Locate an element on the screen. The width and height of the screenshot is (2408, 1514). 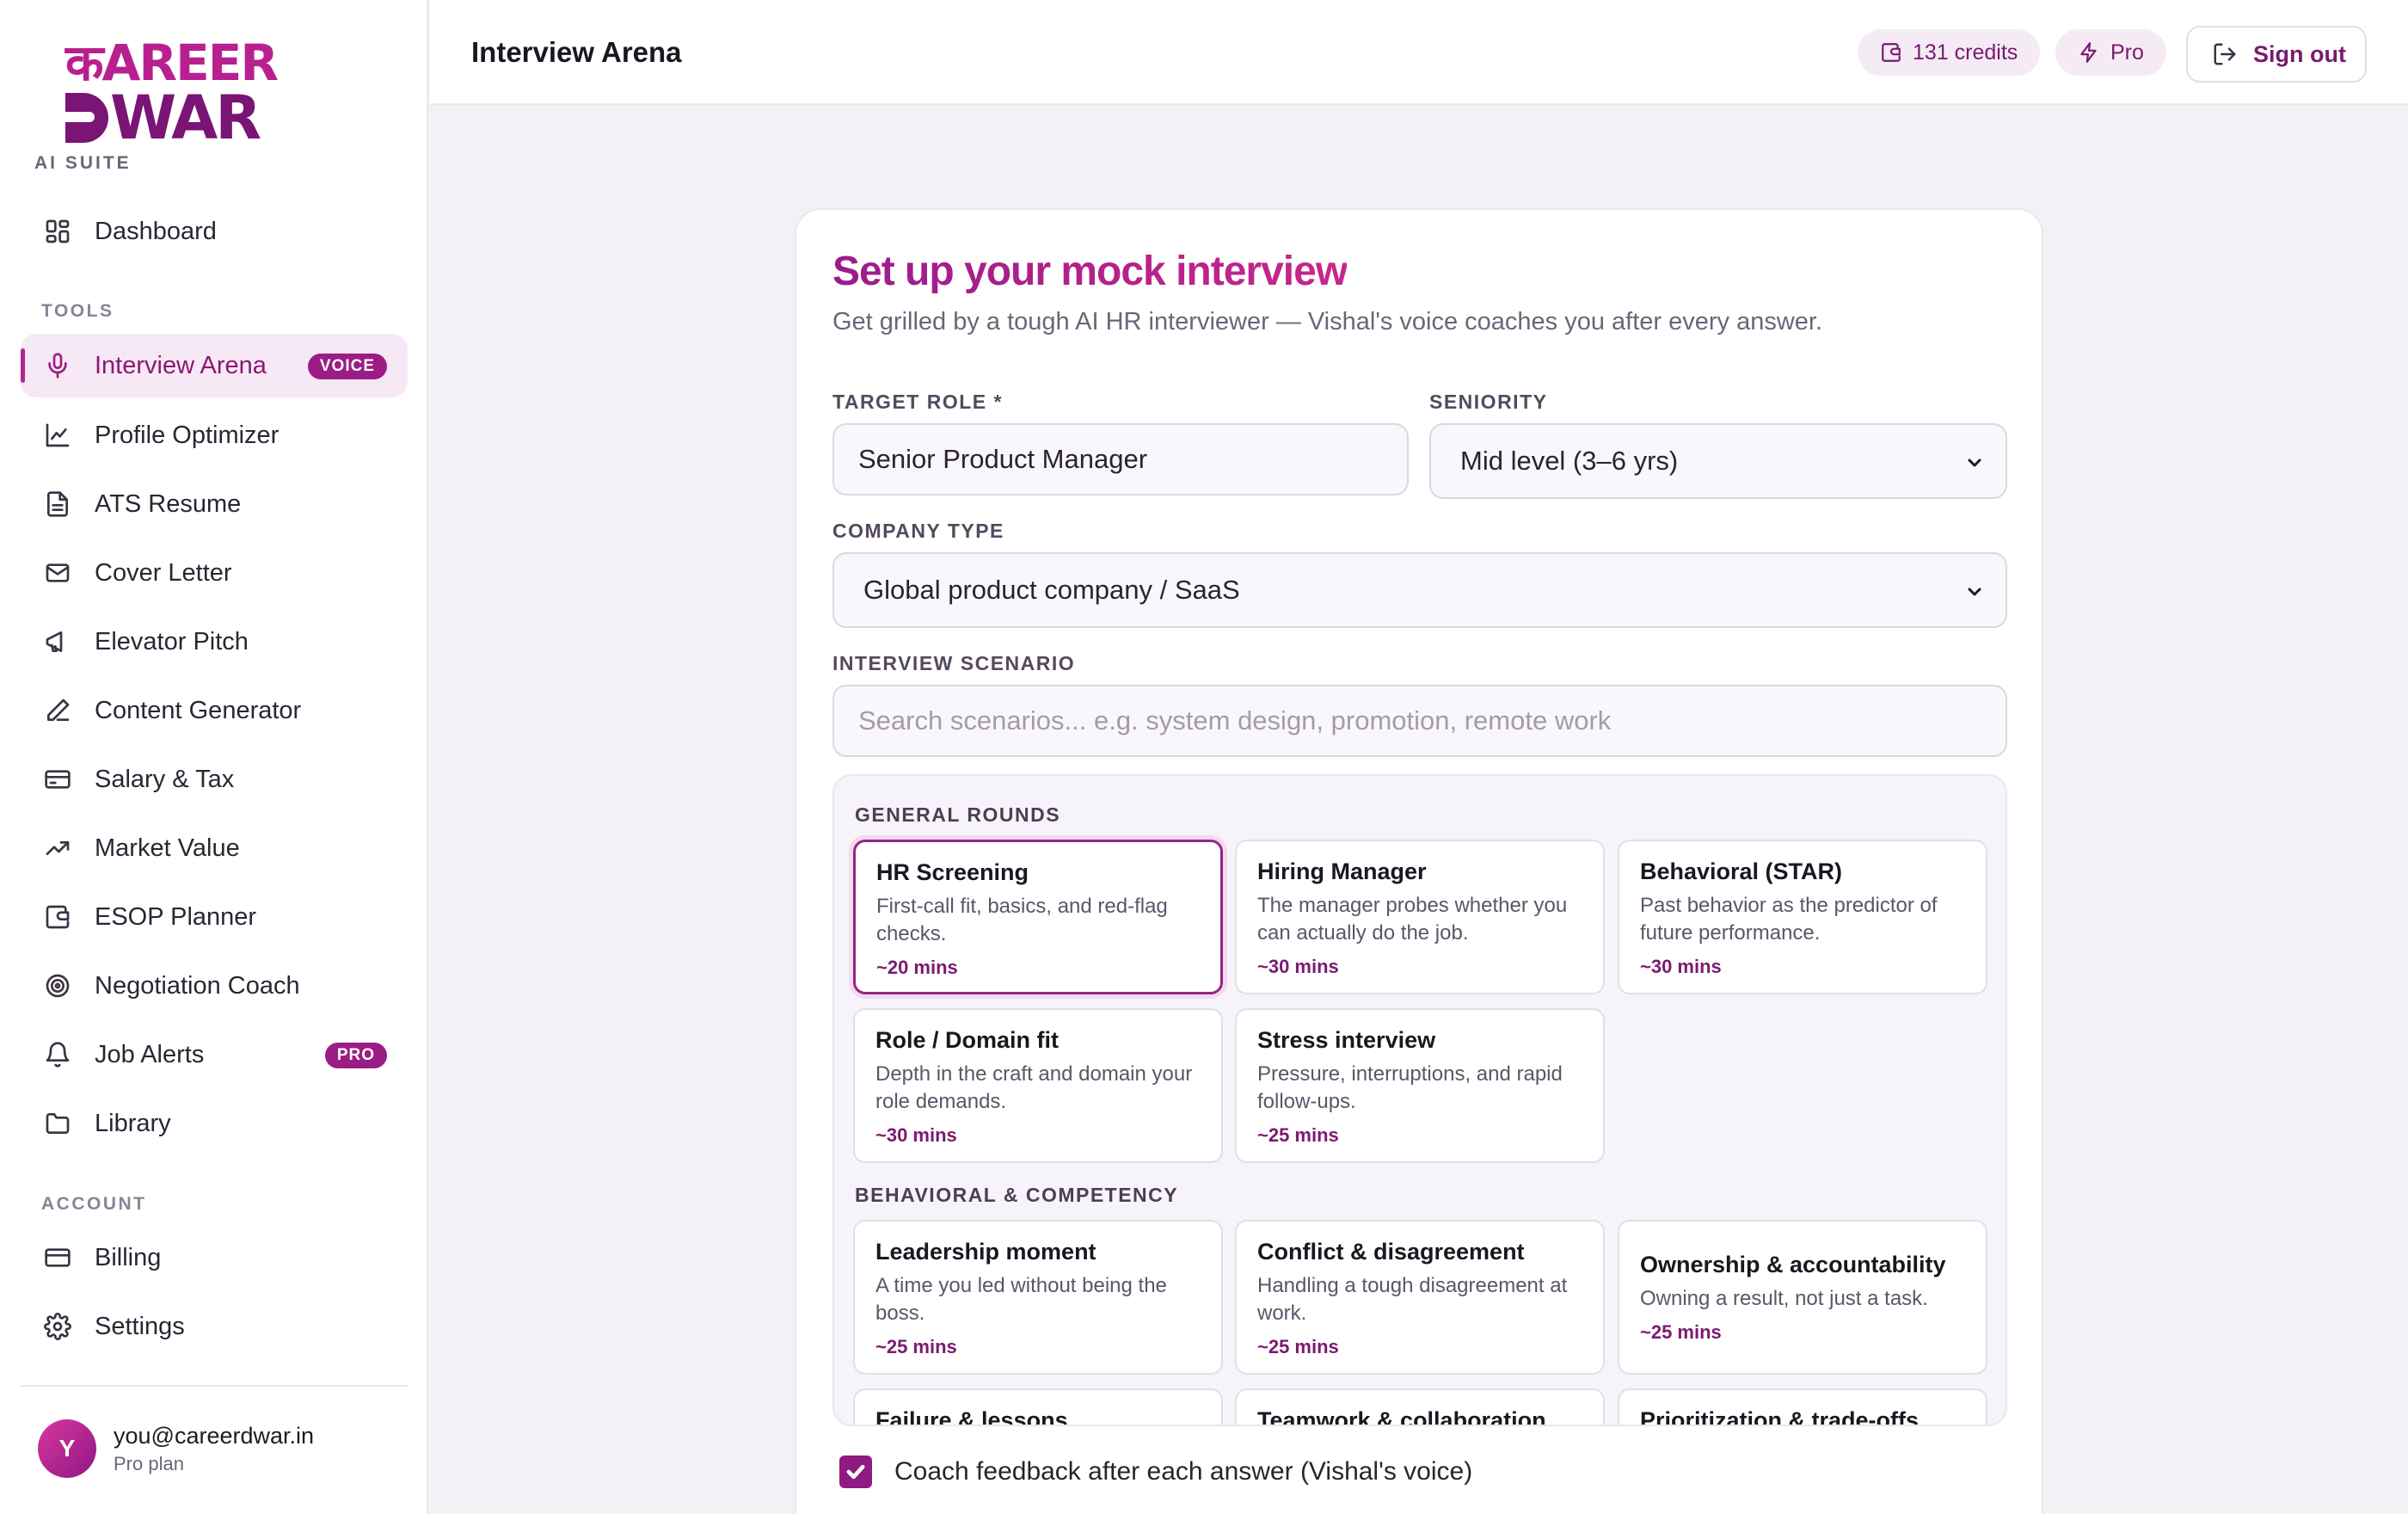
sidebar-item-esop-planner: ESOP Planner is located at coordinates (214, 917).